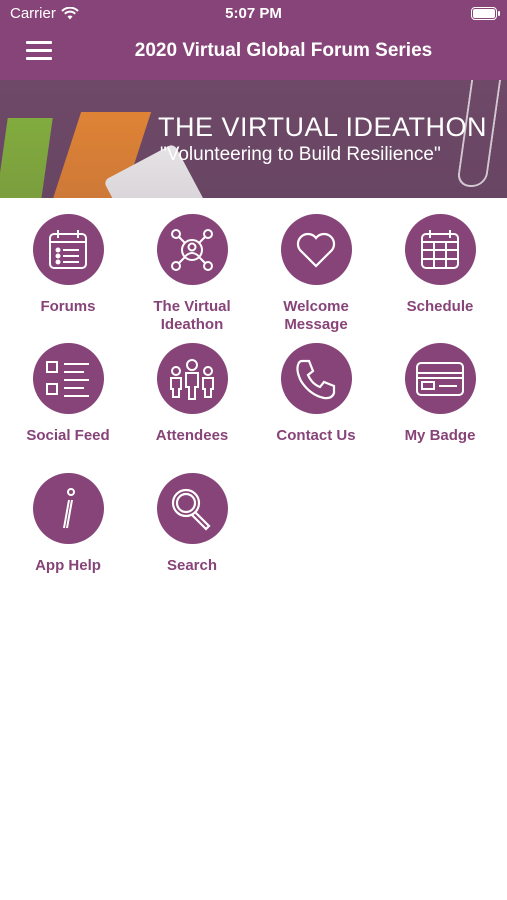 The height and width of the screenshot is (900, 507). I want to click on tile-contact-us: Contact Us, so click(316, 394).